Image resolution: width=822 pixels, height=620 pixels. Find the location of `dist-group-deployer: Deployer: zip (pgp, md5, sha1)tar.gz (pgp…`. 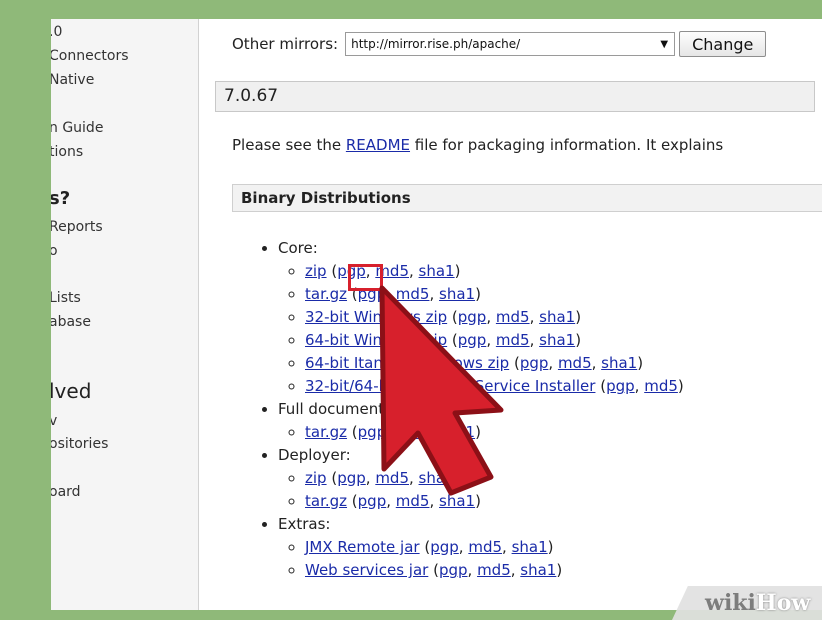

dist-group-deployer: Deployer: zip (pgp, md5, sha1)tar.gz (pgp… is located at coordinates (481, 478).